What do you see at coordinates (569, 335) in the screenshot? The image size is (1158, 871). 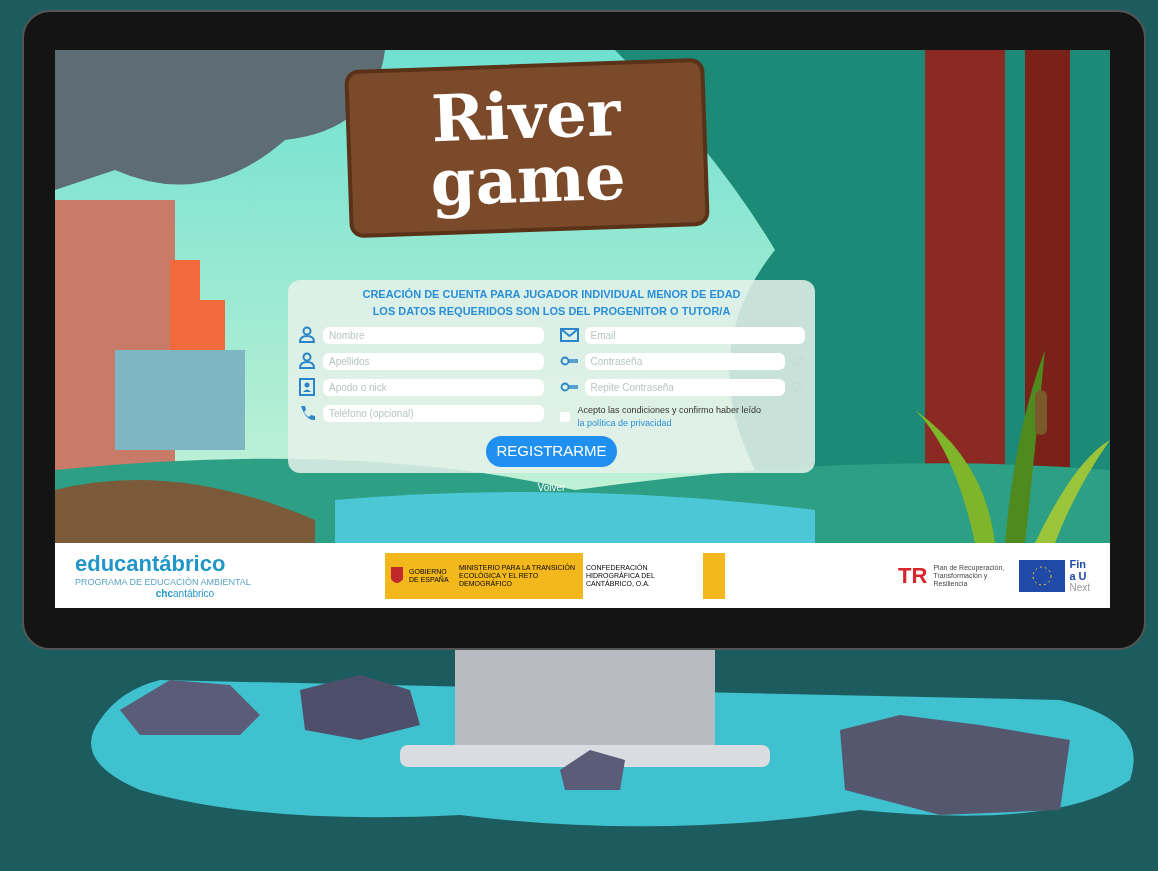 I see `mail-icon` at bounding box center [569, 335].